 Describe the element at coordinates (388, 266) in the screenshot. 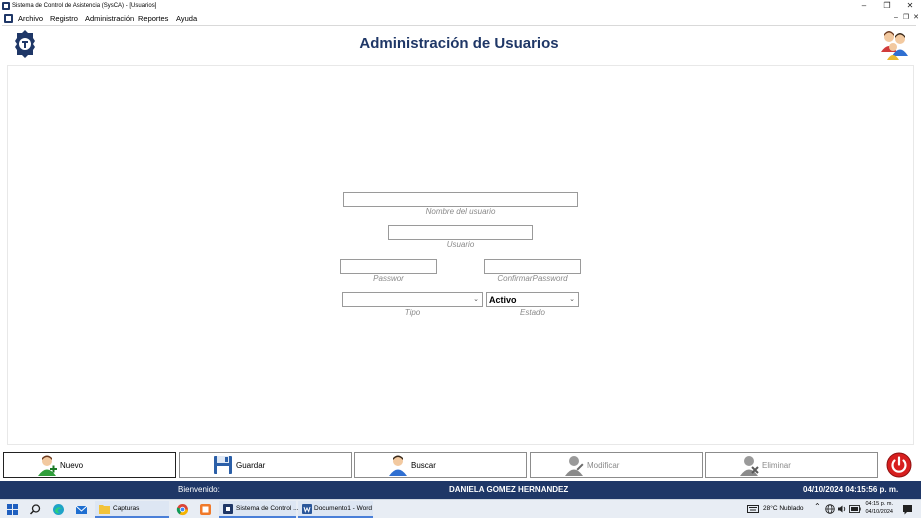

I see `password-input` at that location.